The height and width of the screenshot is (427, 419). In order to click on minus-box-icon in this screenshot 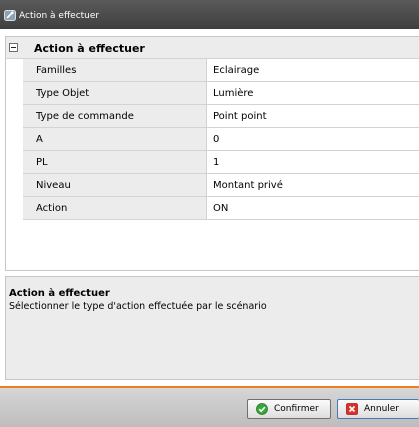, I will do `click(13, 47)`.